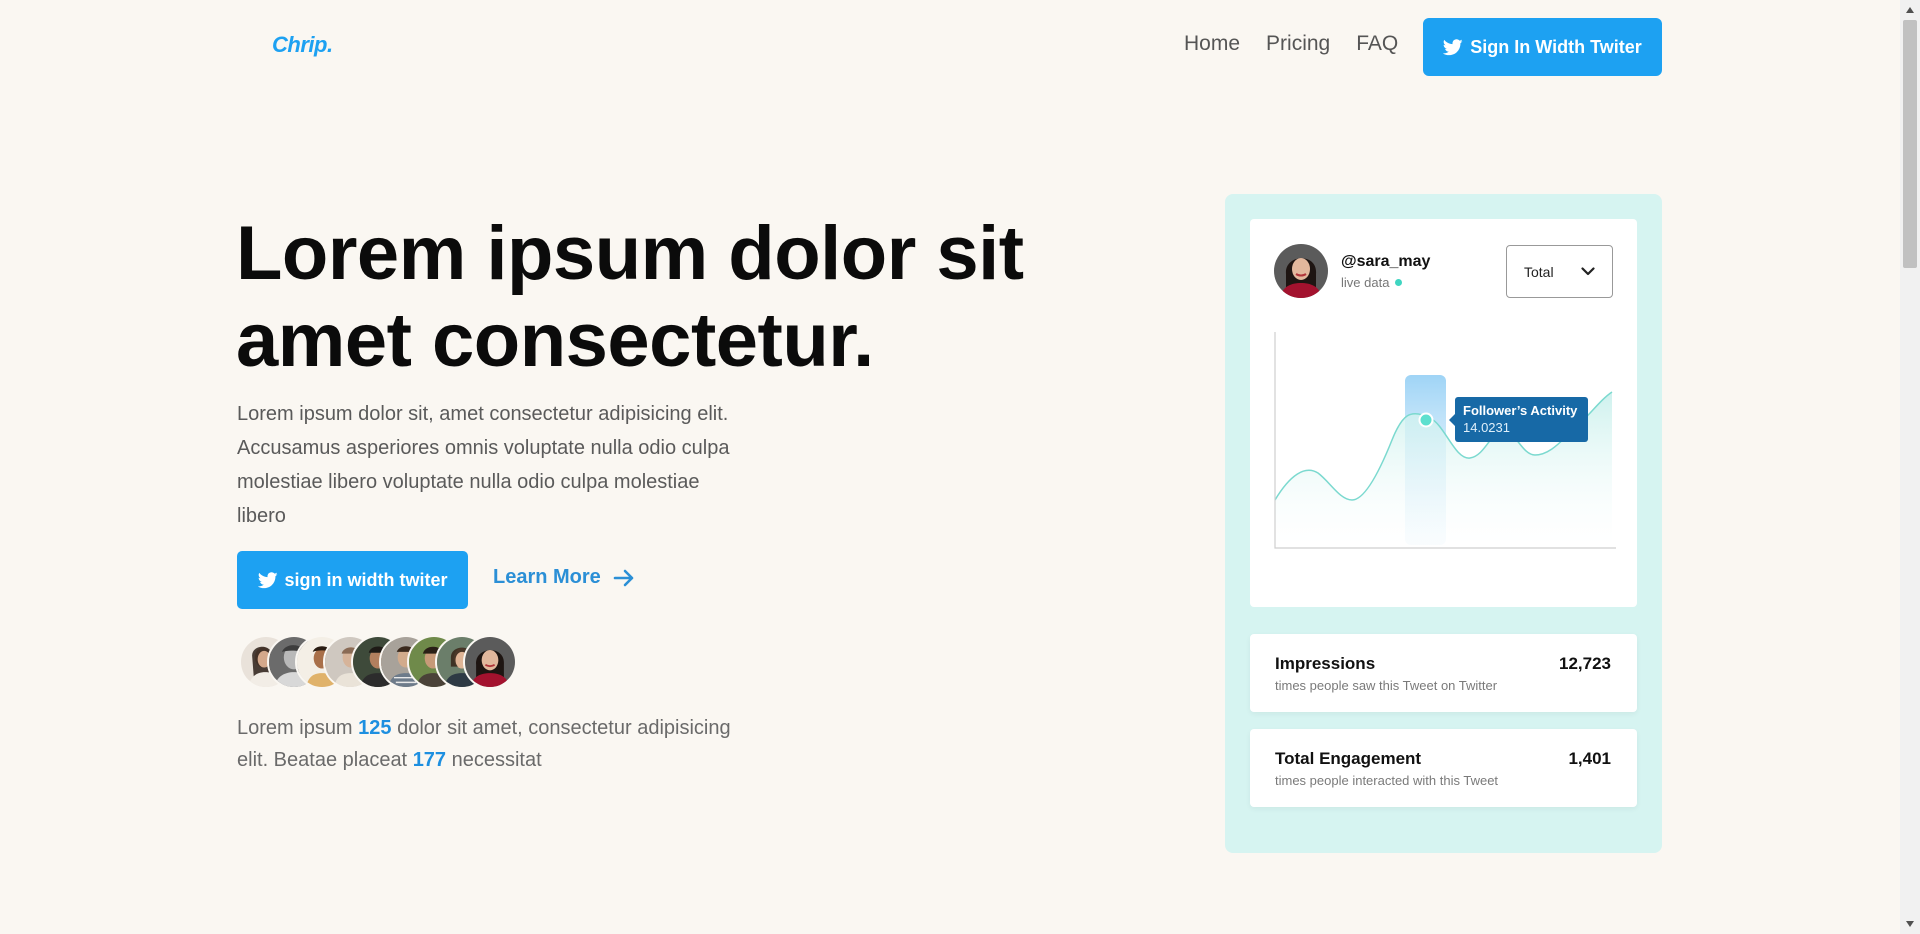 This screenshot has height=934, width=1920. Describe the element at coordinates (630, 253) in the screenshot. I see `hero-title-line-1: Lorem ipsum dolor sit` at that location.